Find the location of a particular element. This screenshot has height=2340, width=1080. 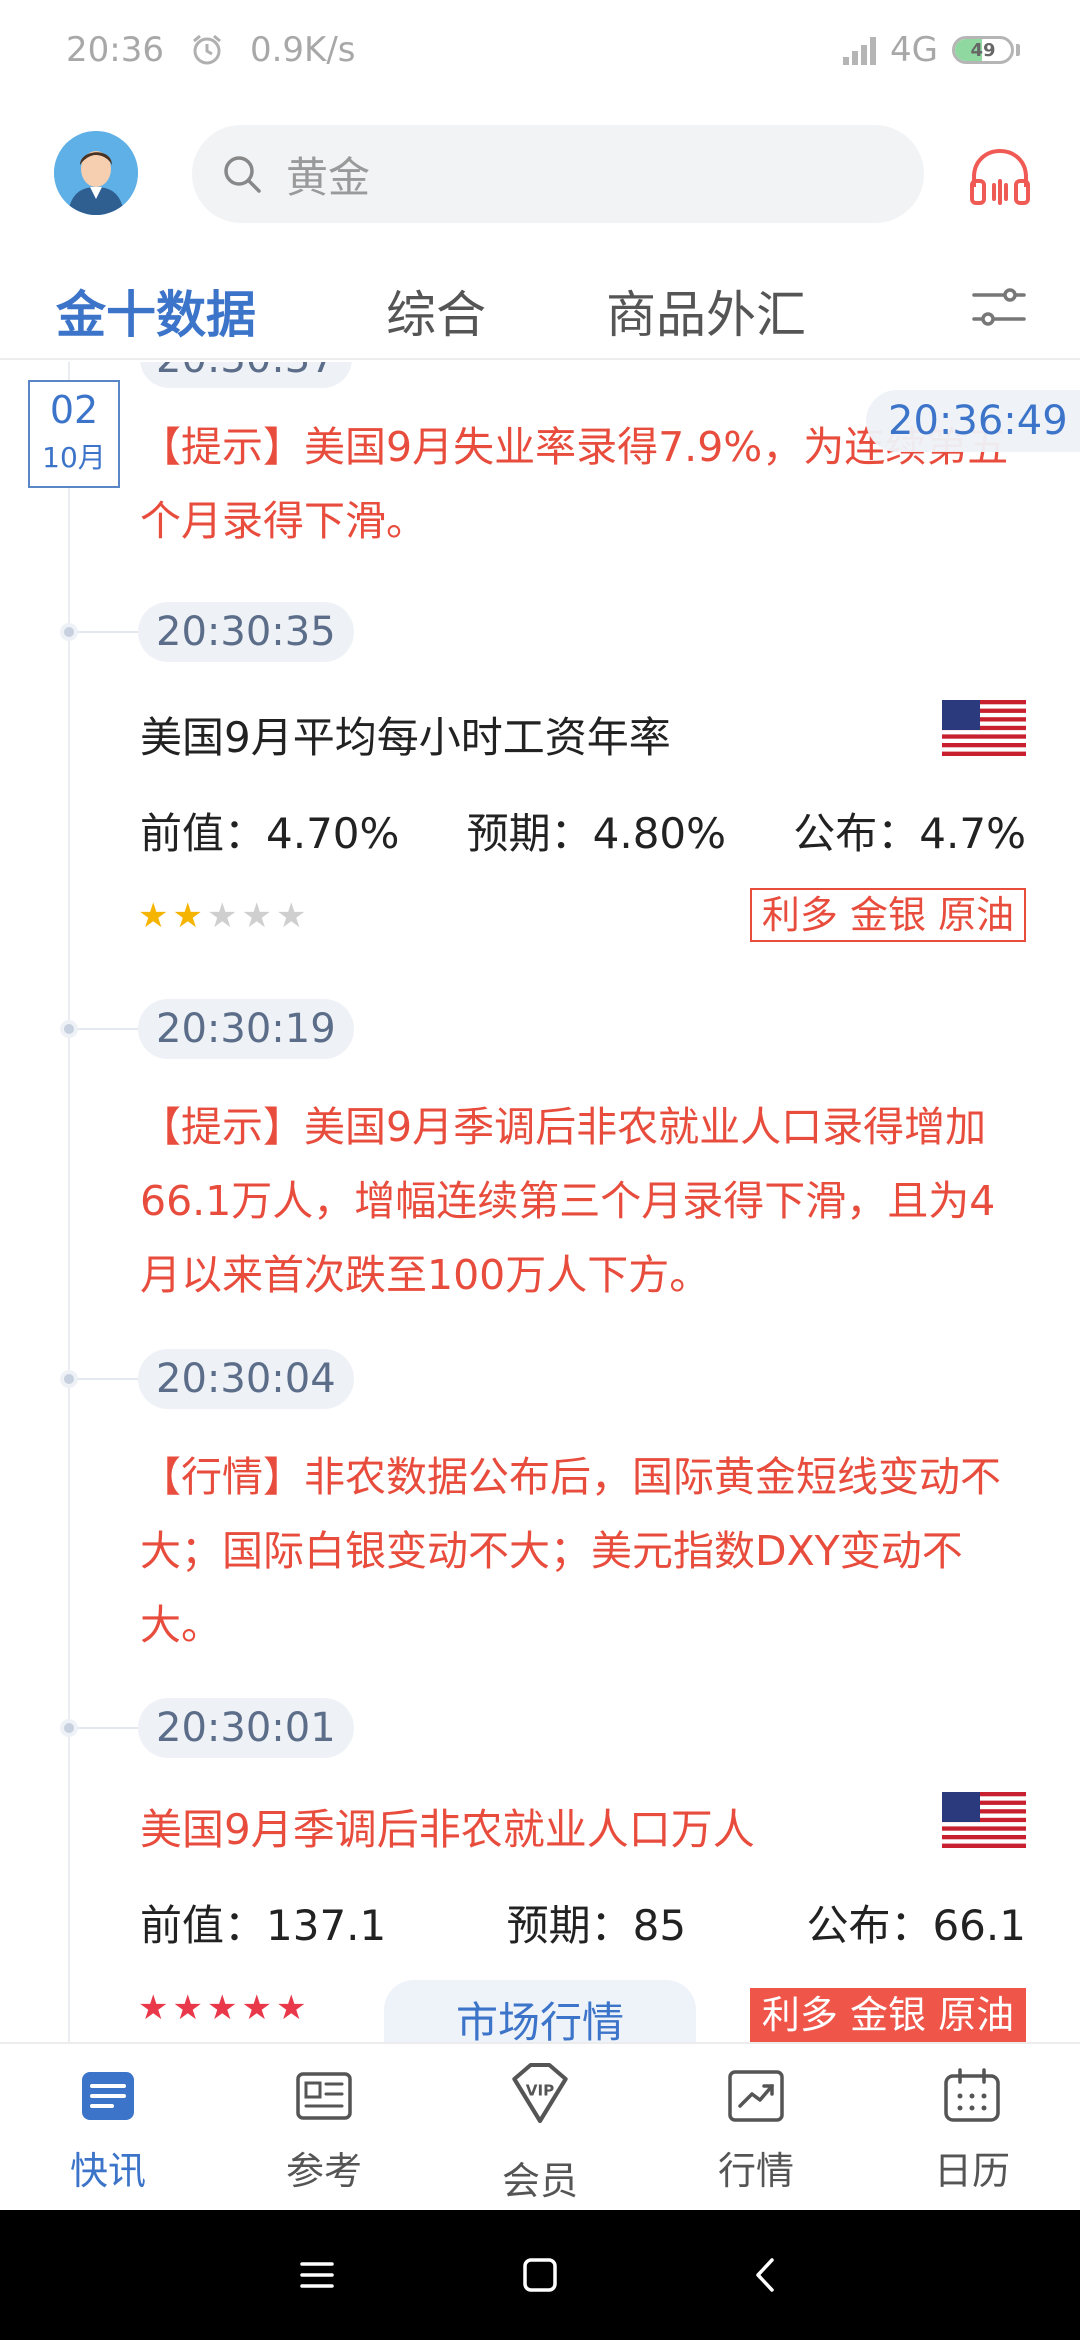

actual-value: 公布：66.1 is located at coordinates (916, 1925).